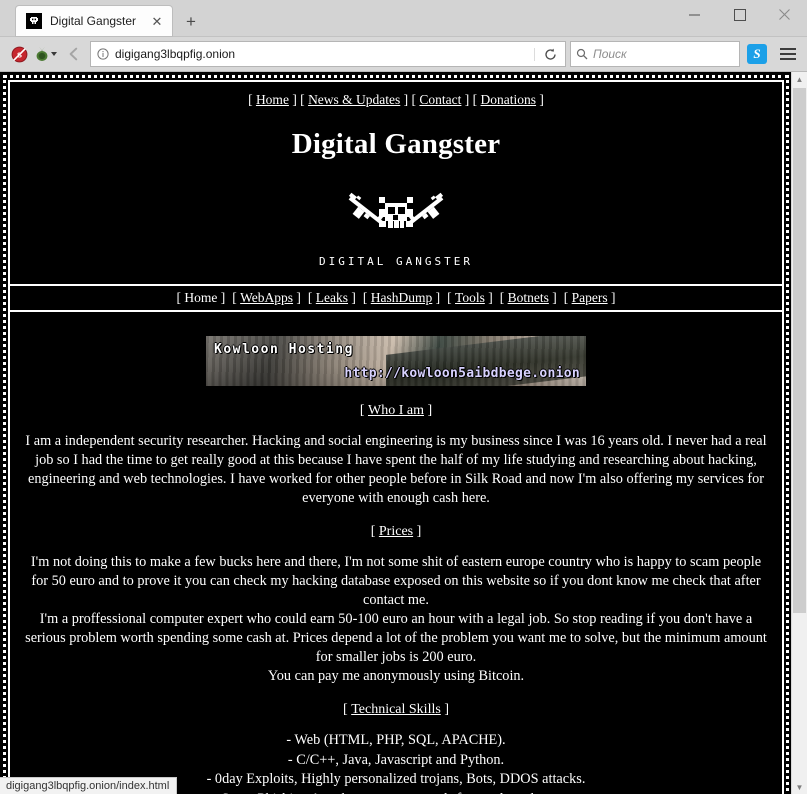 The image size is (807, 794). I want to click on section-heading-who-i-am: [ Who I am ], so click(396, 410).